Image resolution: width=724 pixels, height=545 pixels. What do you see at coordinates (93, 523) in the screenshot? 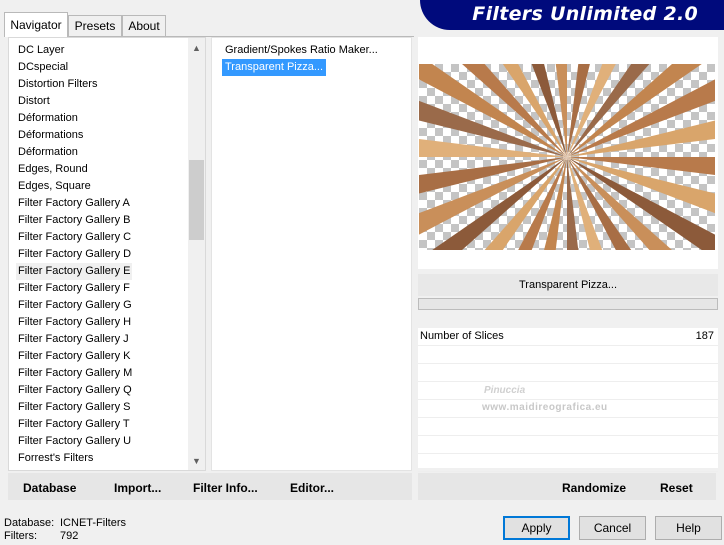
I see `database-value: ICNET-Filters` at bounding box center [93, 523].